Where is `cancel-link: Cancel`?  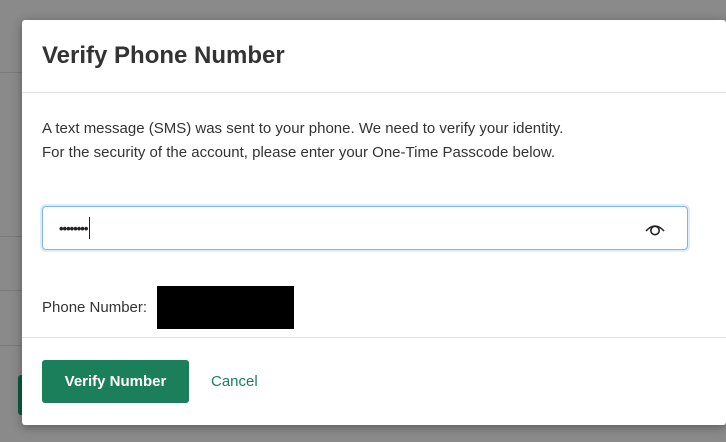
cancel-link: Cancel is located at coordinates (234, 381).